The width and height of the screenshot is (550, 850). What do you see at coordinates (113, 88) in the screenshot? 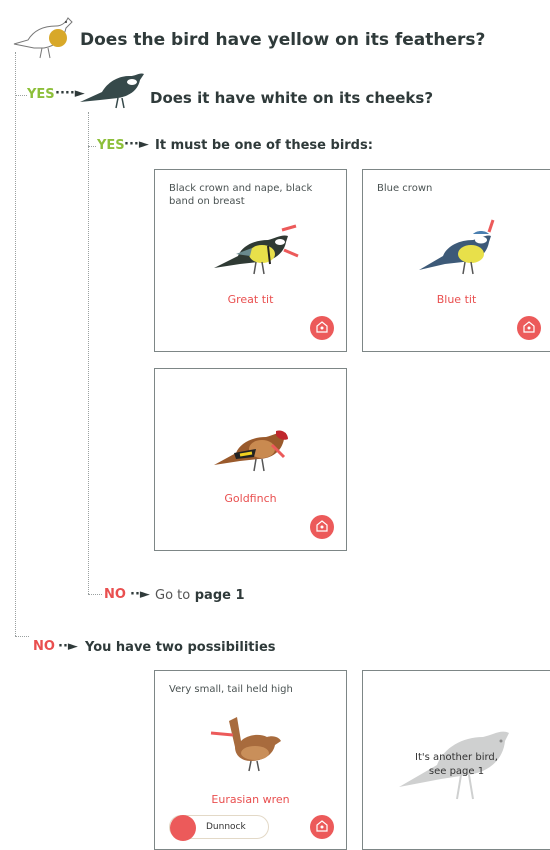
I see `tit-silhouette-icon` at bounding box center [113, 88].